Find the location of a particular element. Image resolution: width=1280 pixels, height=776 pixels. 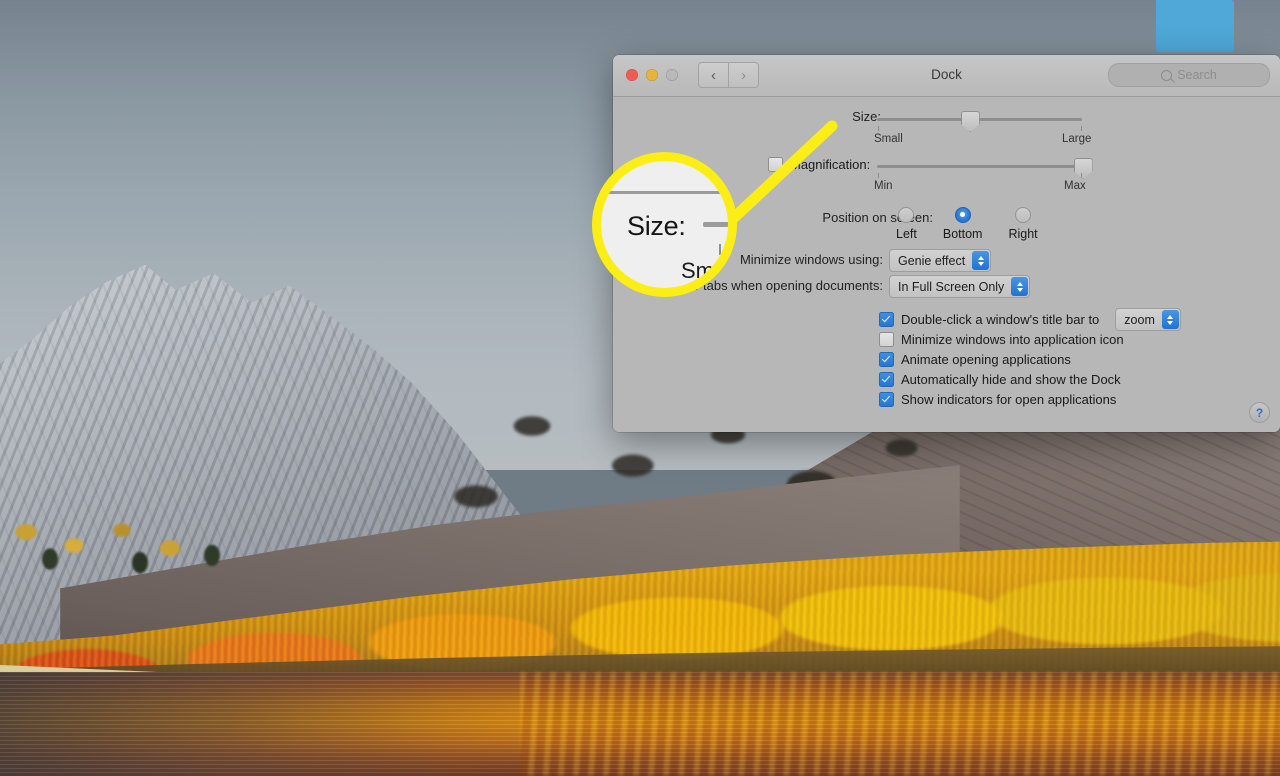

size-max-label: Large is located at coordinates (1077, 139).